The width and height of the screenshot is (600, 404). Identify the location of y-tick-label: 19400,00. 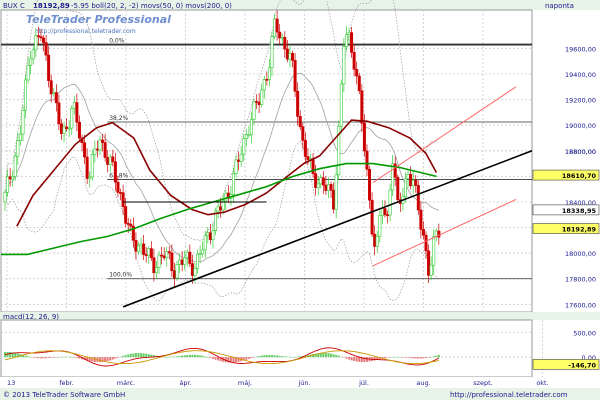
(580, 75).